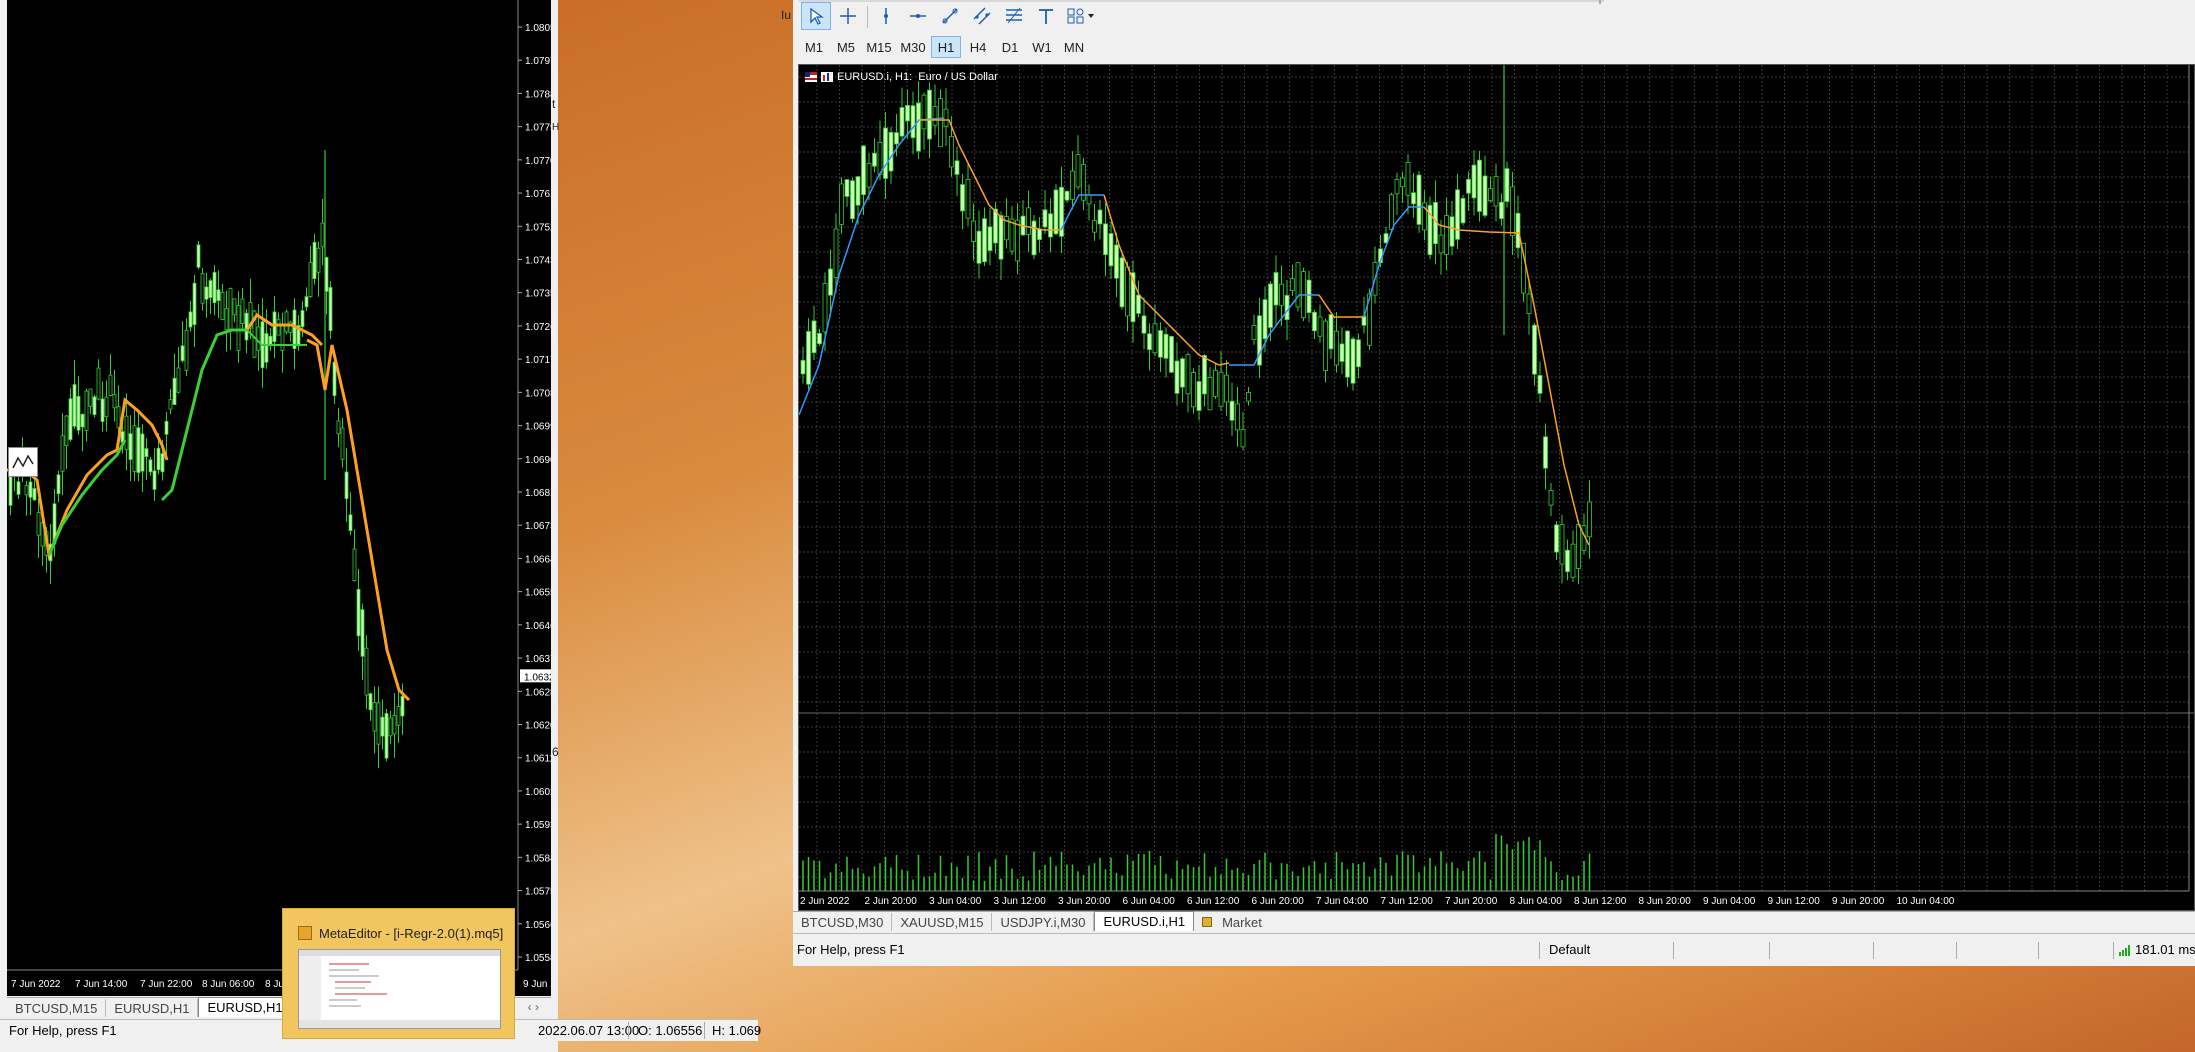  Describe the element at coordinates (533, 1007) in the screenshot. I see `tab-scroll-arrows: ‹ ›` at that location.